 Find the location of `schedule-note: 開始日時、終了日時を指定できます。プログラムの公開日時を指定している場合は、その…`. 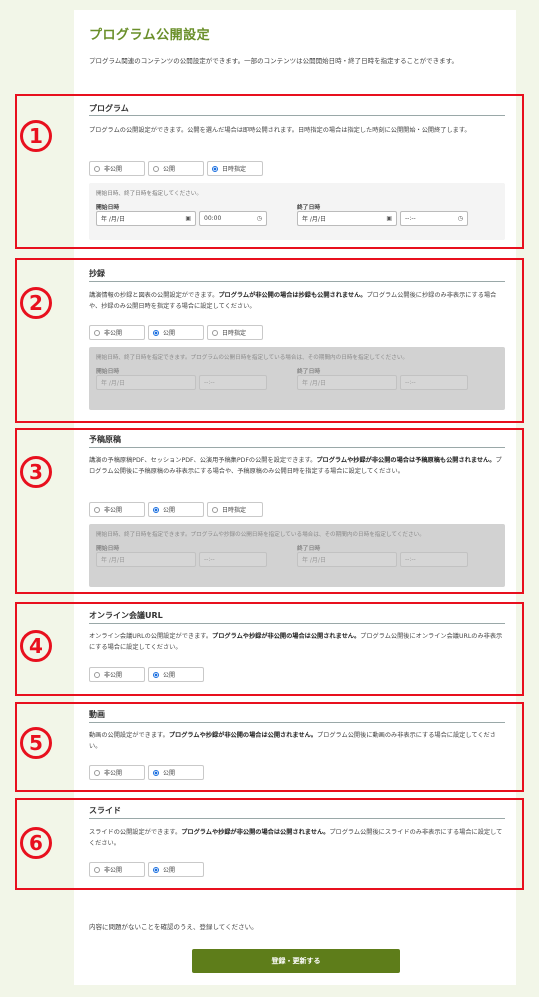

schedule-note: 開始日時、終了日時を指定できます。プログラムの公開日時を指定している場合は、その… is located at coordinates (252, 358).